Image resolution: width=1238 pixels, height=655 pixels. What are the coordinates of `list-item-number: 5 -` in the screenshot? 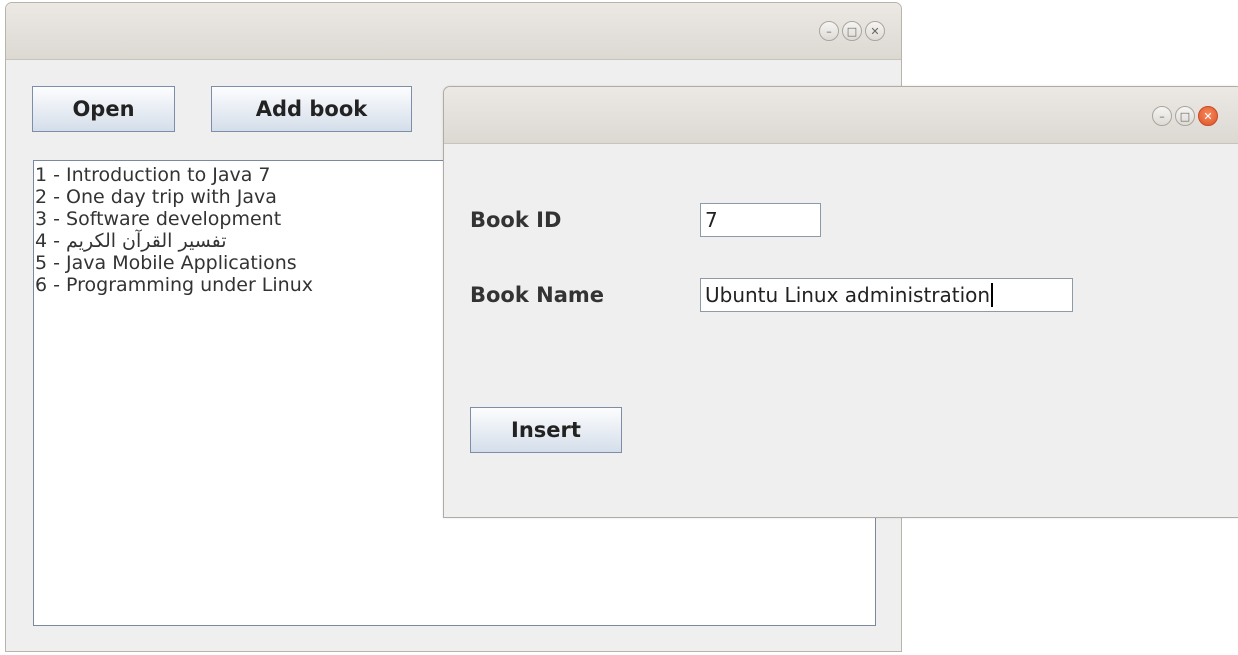 It's located at (51, 263).